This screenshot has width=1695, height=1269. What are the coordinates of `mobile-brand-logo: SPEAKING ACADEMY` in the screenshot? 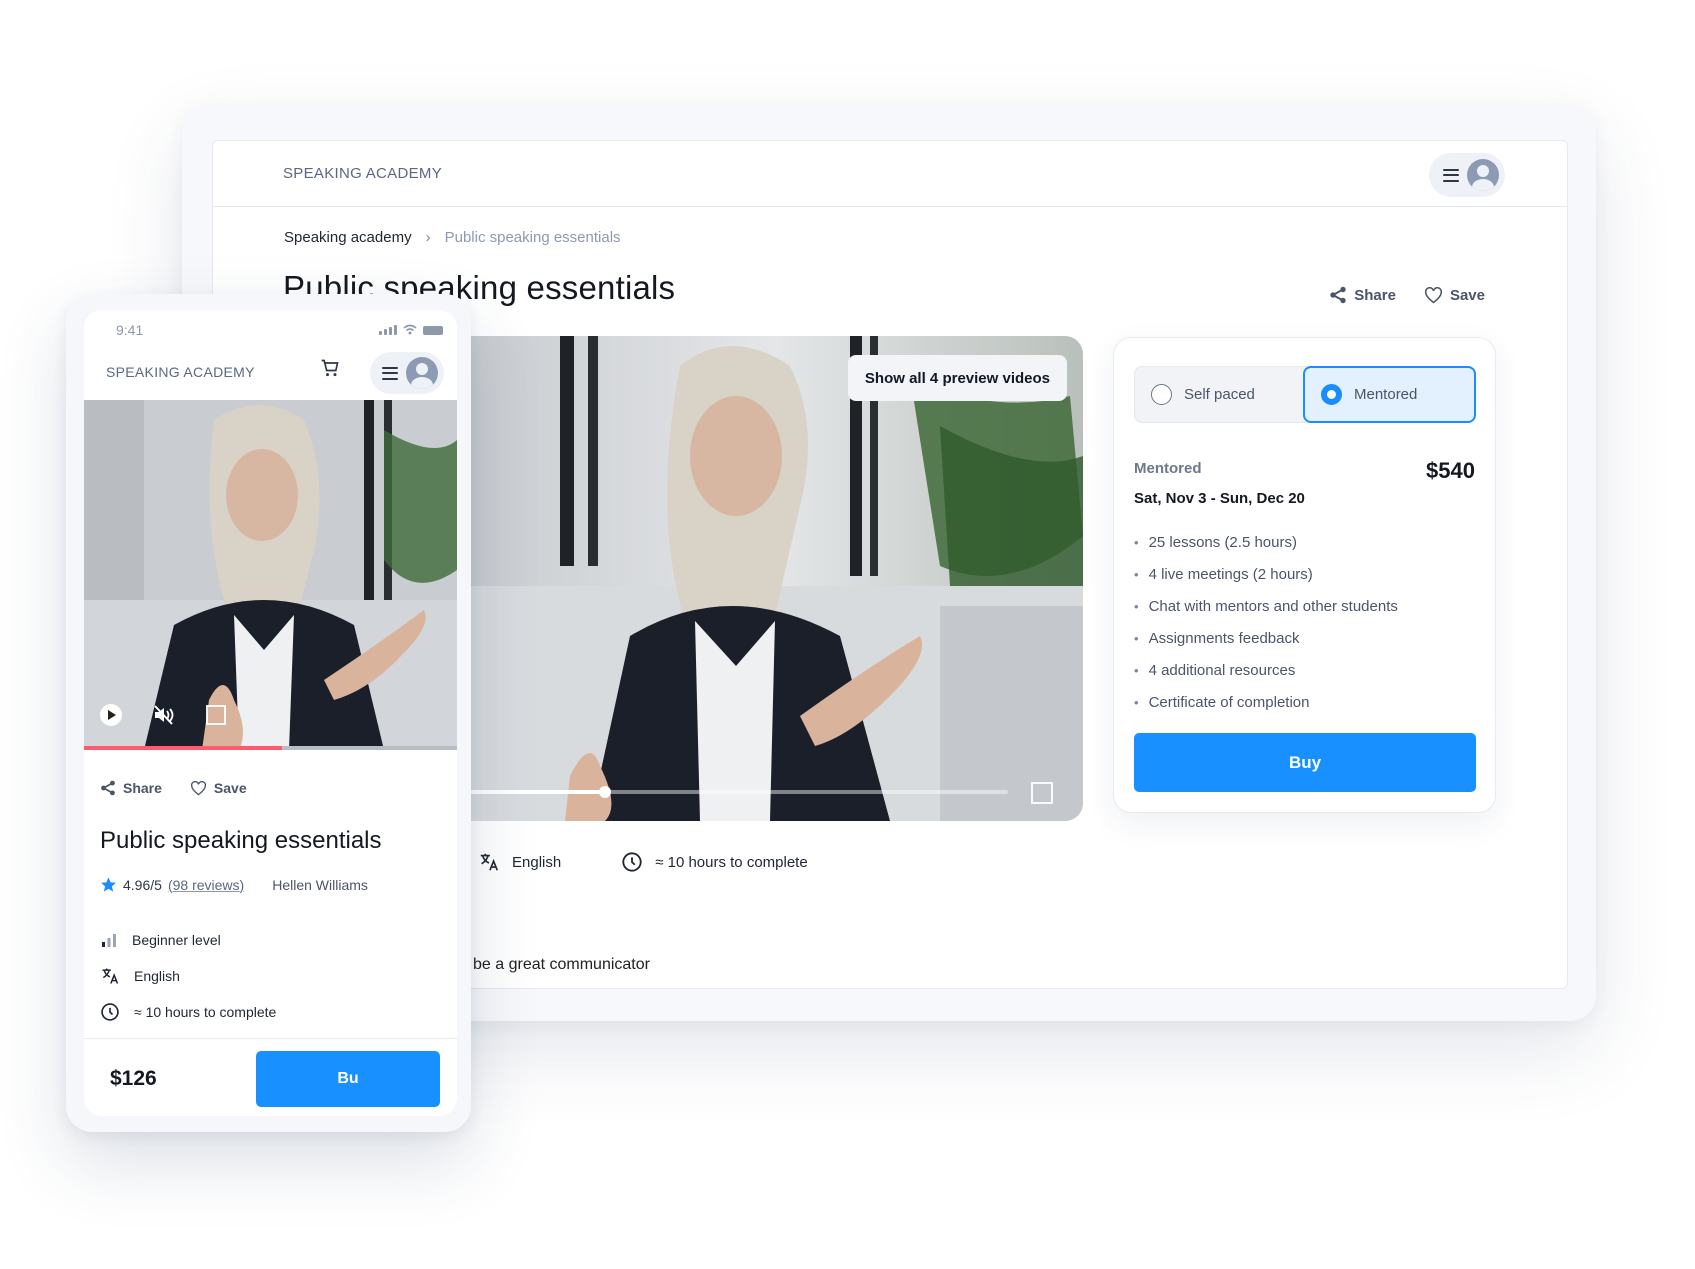 It's located at (180, 372).